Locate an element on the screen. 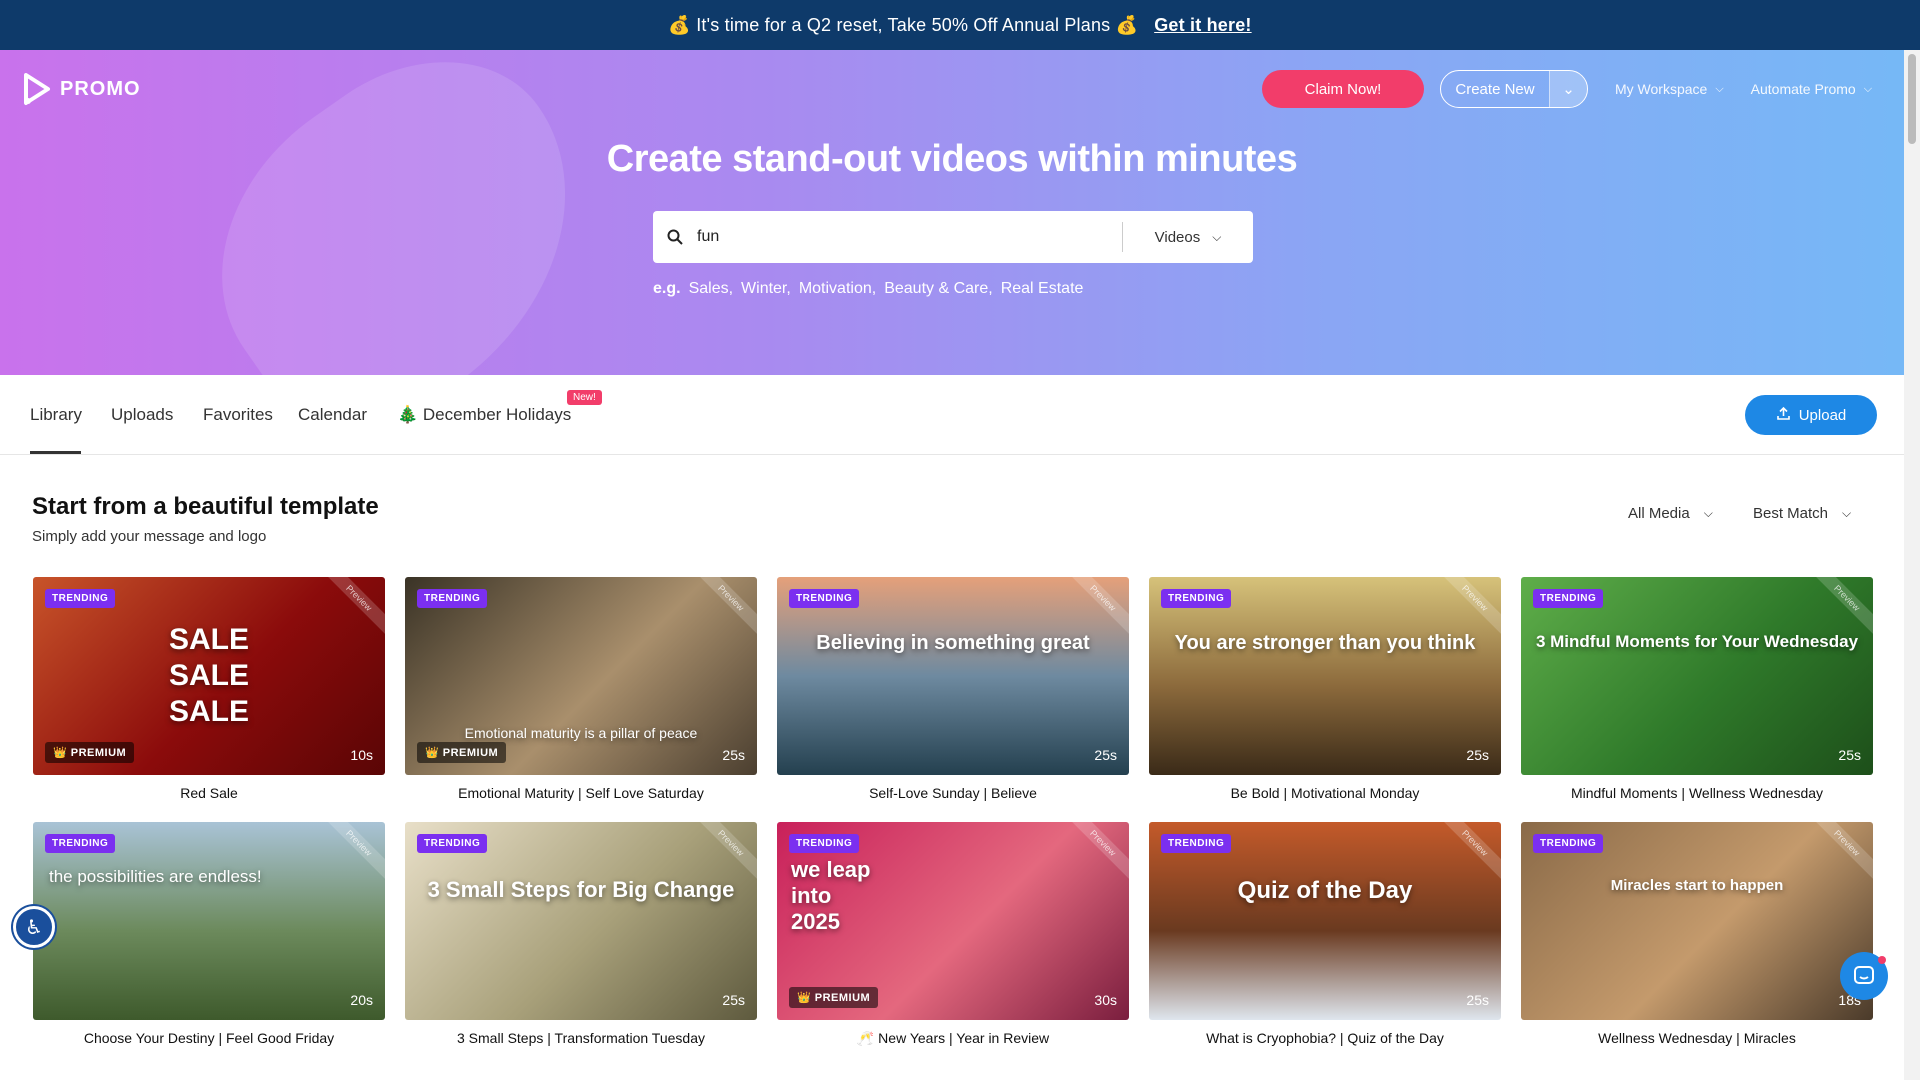 This screenshot has height=1080, width=1920. template-title: Wellness Wednesday | Miracles is located at coordinates (1697, 1038).